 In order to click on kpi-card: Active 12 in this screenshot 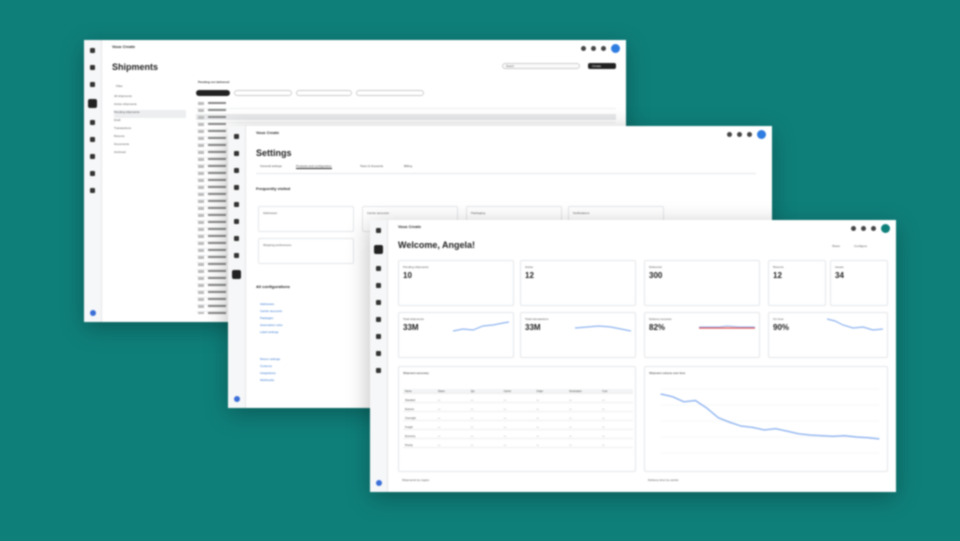, I will do `click(578, 283)`.